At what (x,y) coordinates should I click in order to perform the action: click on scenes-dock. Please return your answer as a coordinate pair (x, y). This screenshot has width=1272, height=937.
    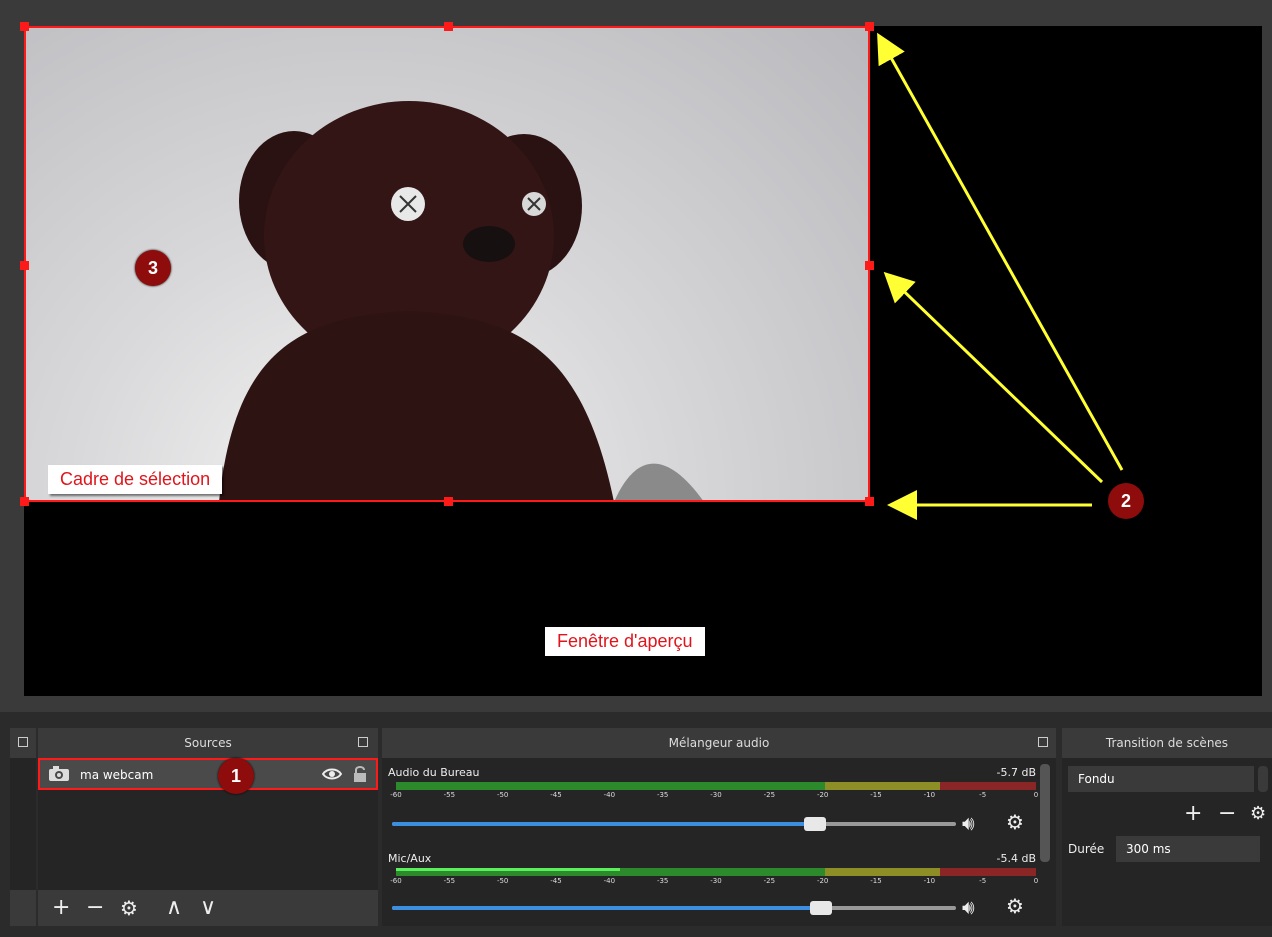
    Looking at the image, I should click on (23, 827).